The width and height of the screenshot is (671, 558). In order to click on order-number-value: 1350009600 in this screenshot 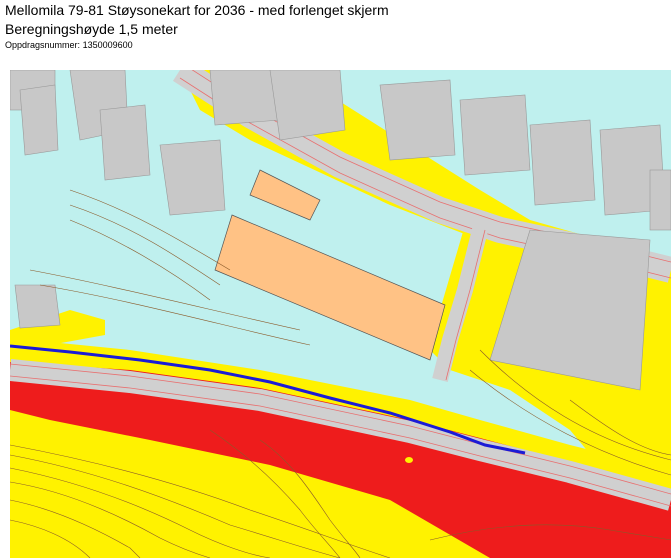, I will do `click(107, 45)`.